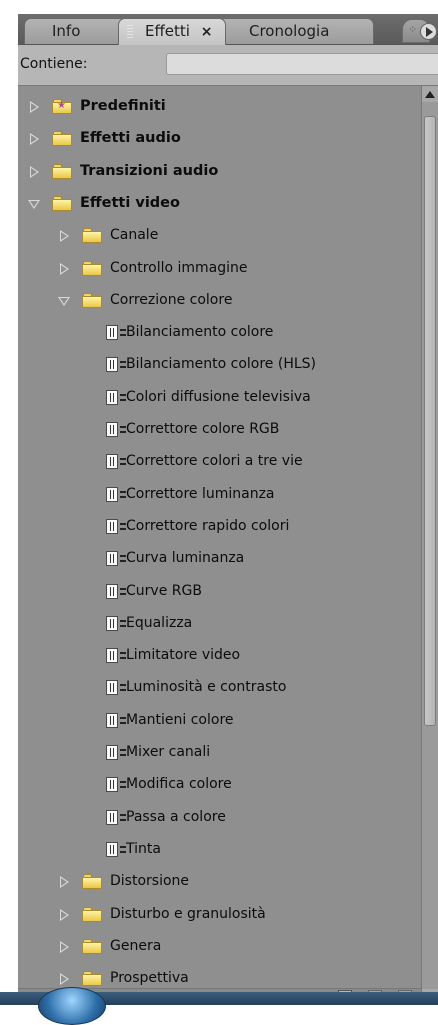 This screenshot has width=438, height=1025. I want to click on tree-item-label: Transizioni audio, so click(149, 170).